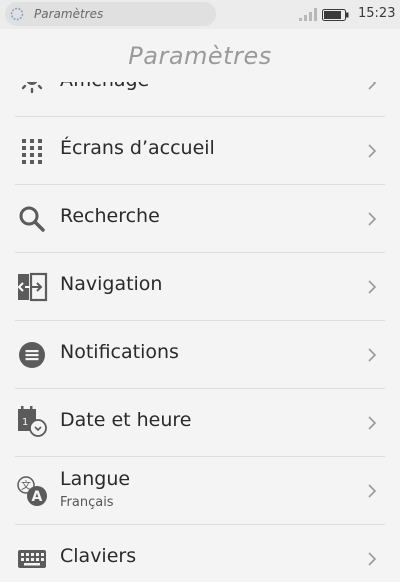 Image resolution: width=400 pixels, height=582 pixels. Describe the element at coordinates (32, 219) in the screenshot. I see `search-icon` at that location.